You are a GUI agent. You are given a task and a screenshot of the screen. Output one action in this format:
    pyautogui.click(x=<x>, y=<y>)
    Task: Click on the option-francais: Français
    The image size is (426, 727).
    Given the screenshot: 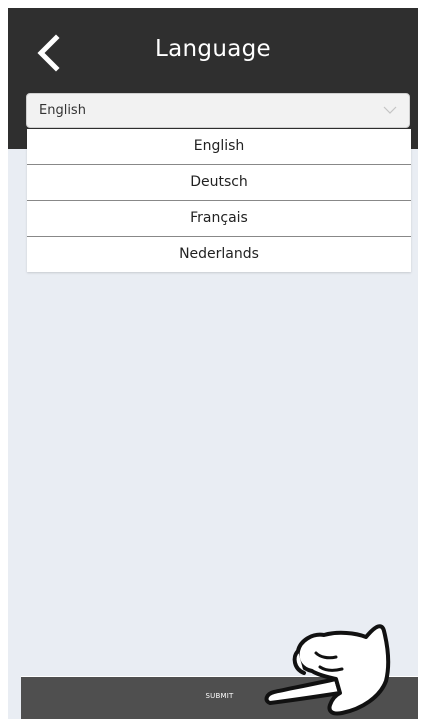 What is the action you would take?
    pyautogui.click(x=219, y=219)
    